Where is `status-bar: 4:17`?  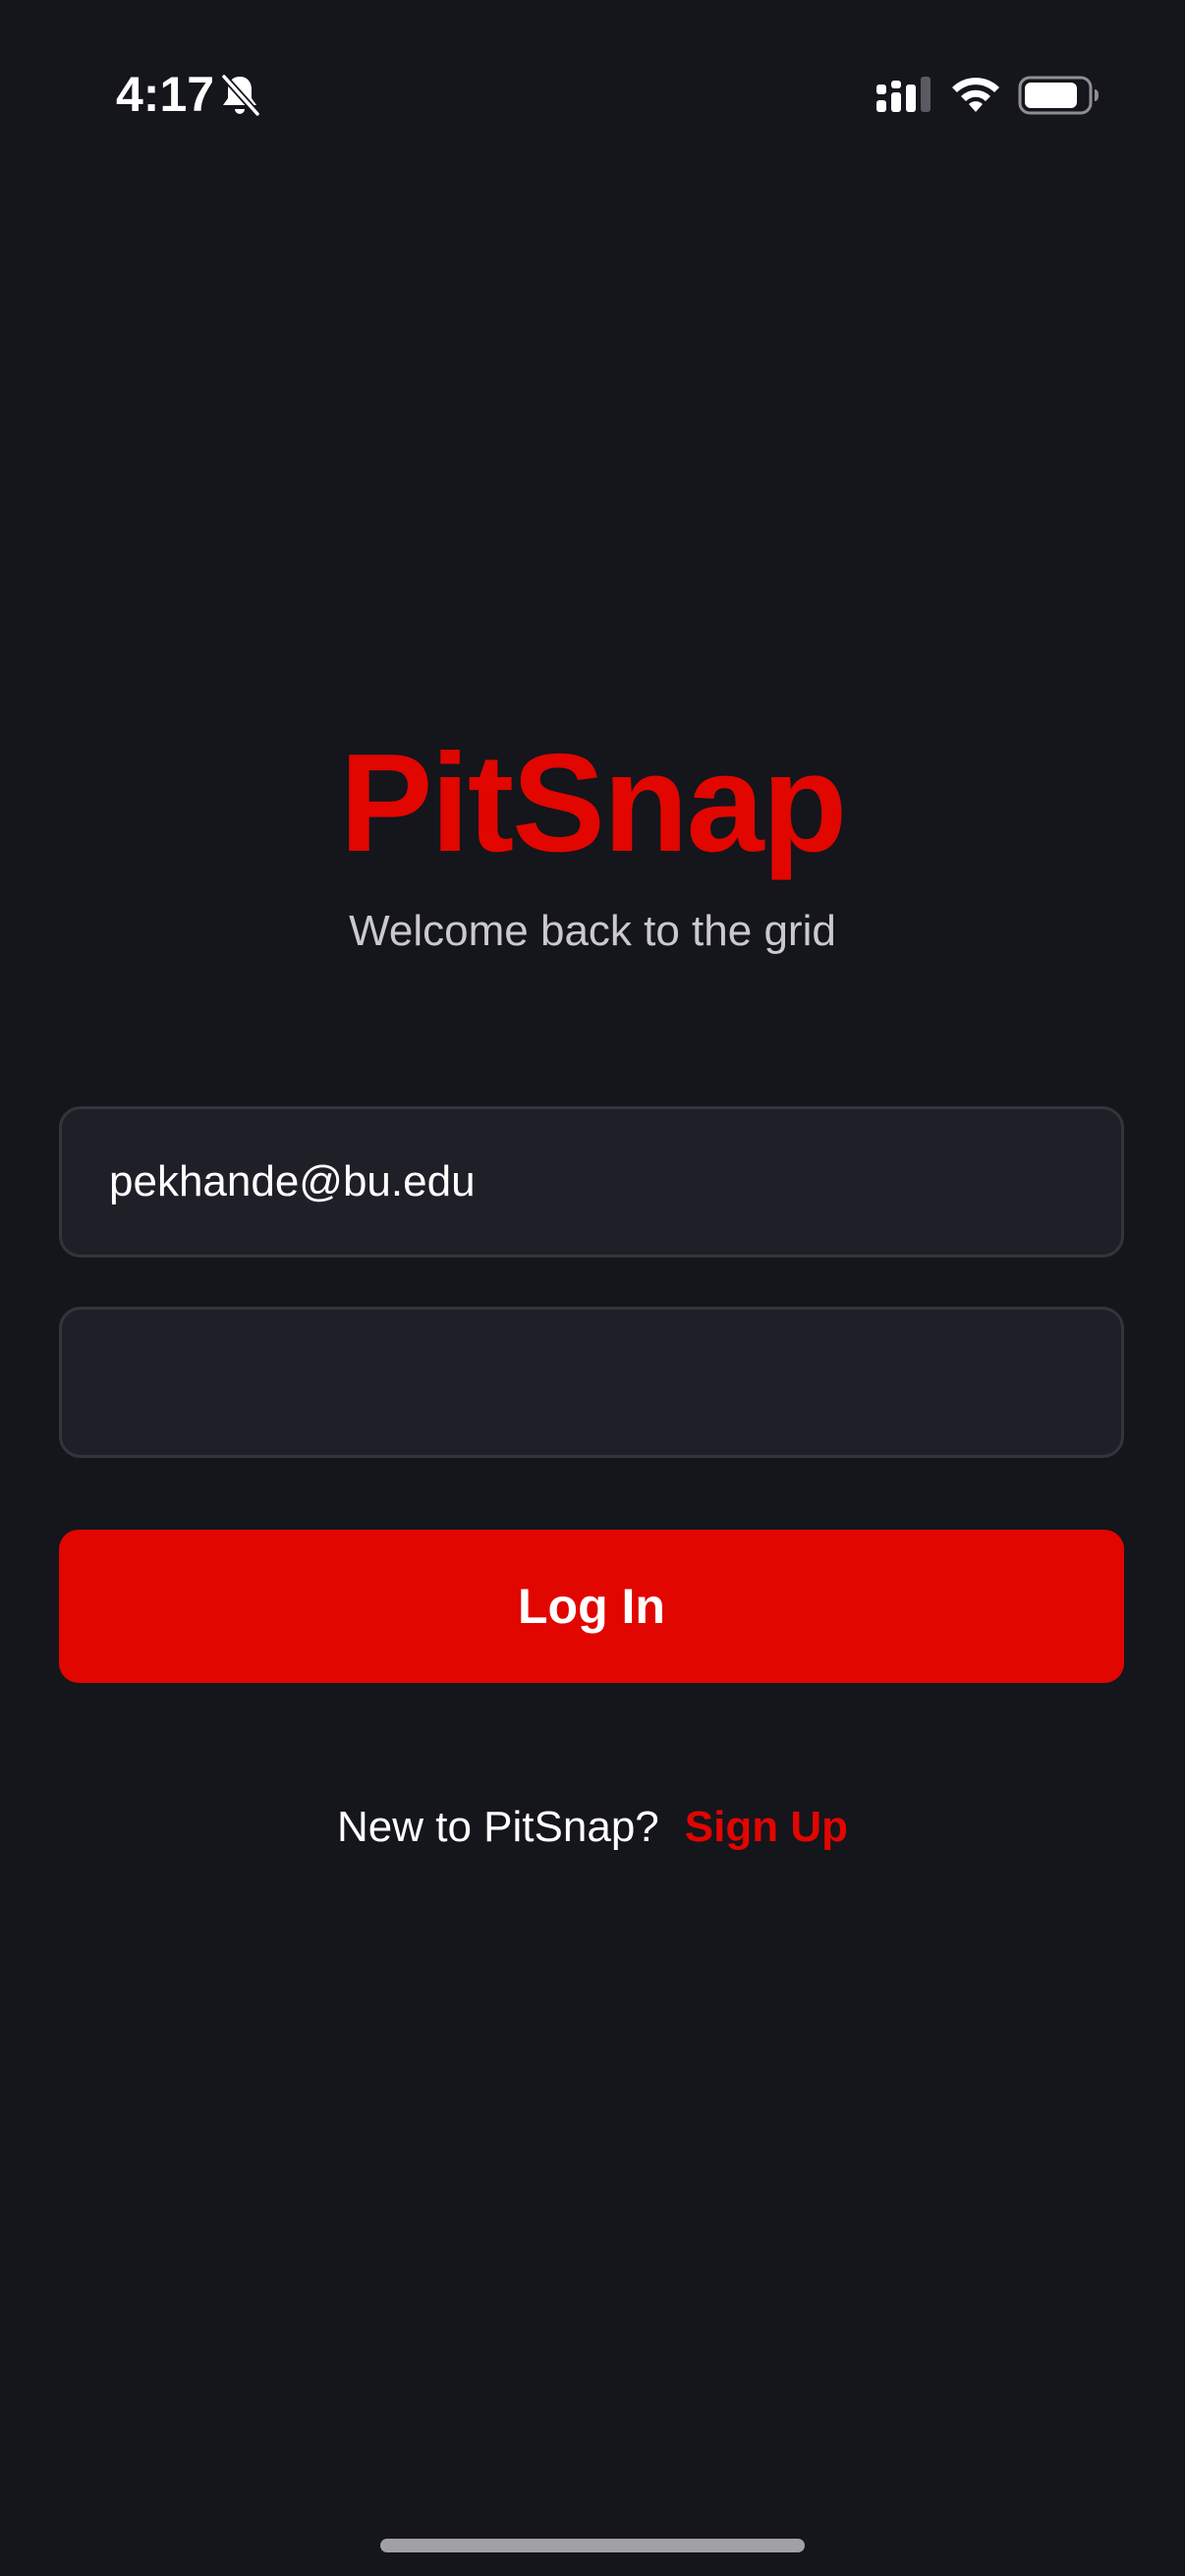
status-bar: 4:17 is located at coordinates (592, 73).